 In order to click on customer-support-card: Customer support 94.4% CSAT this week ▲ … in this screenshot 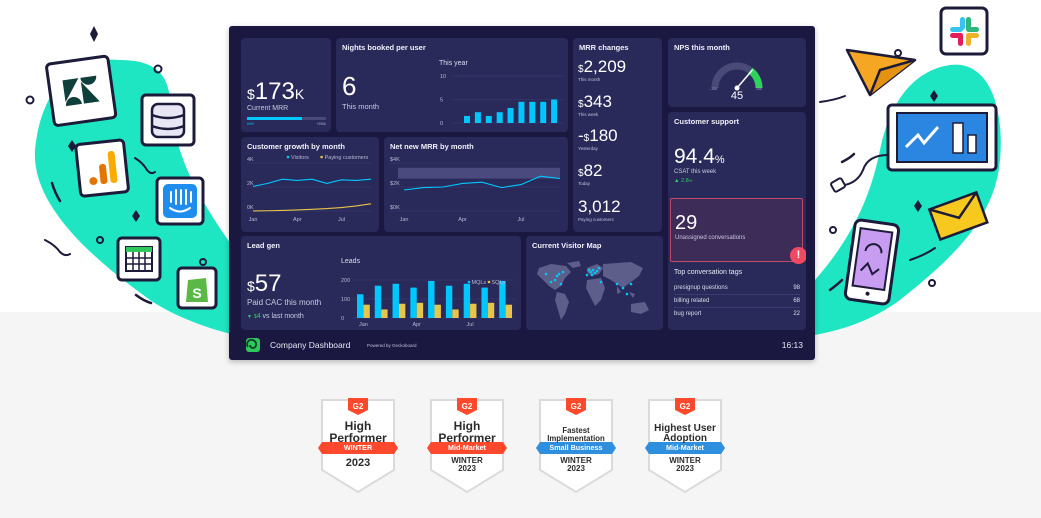, I will do `click(737, 221)`.